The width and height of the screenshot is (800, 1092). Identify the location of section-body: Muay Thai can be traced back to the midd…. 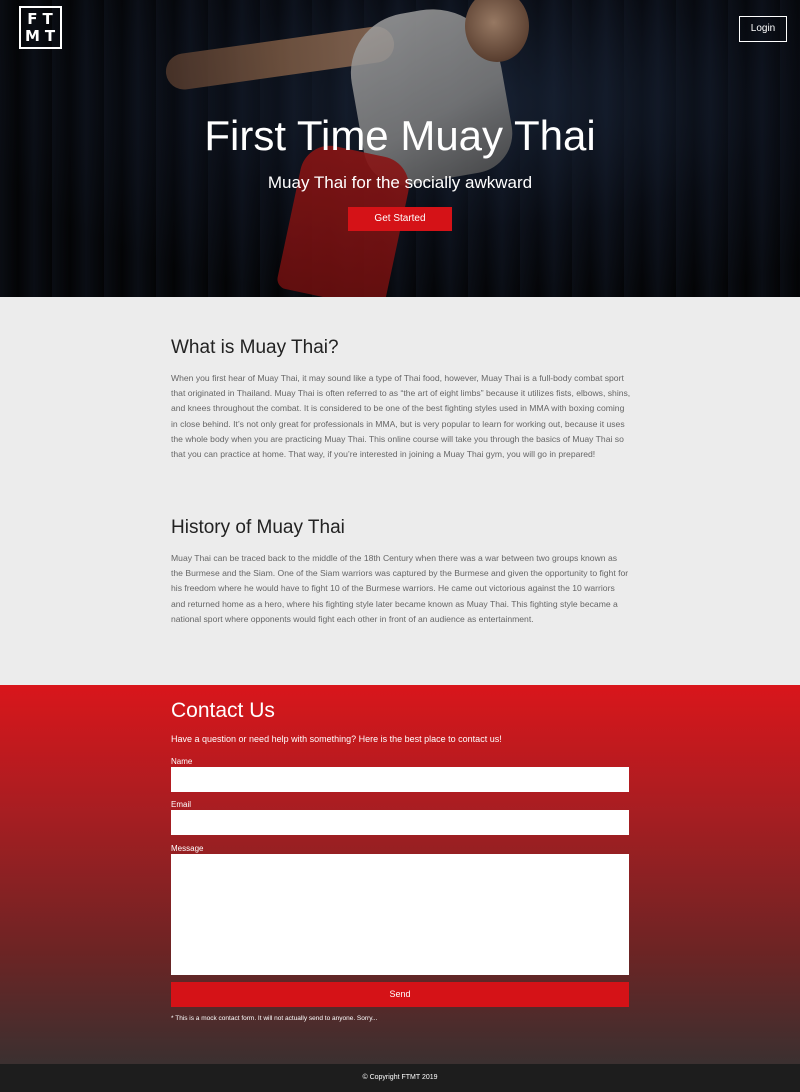
(400, 588).